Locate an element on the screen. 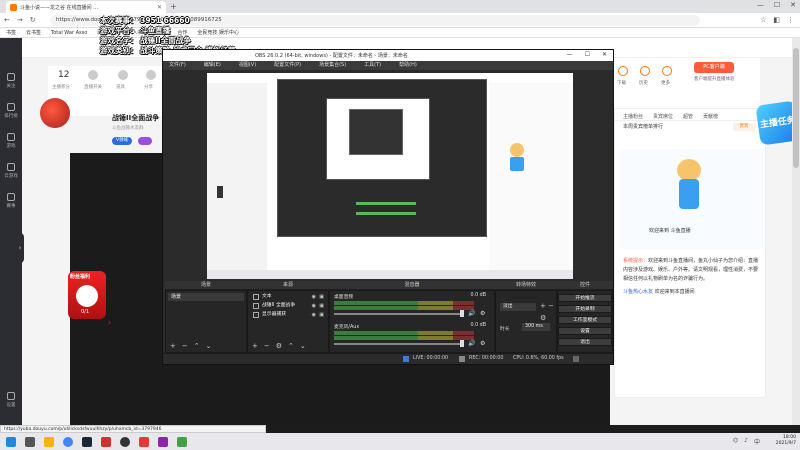  forward-icon: → is located at coordinates (20, 20).